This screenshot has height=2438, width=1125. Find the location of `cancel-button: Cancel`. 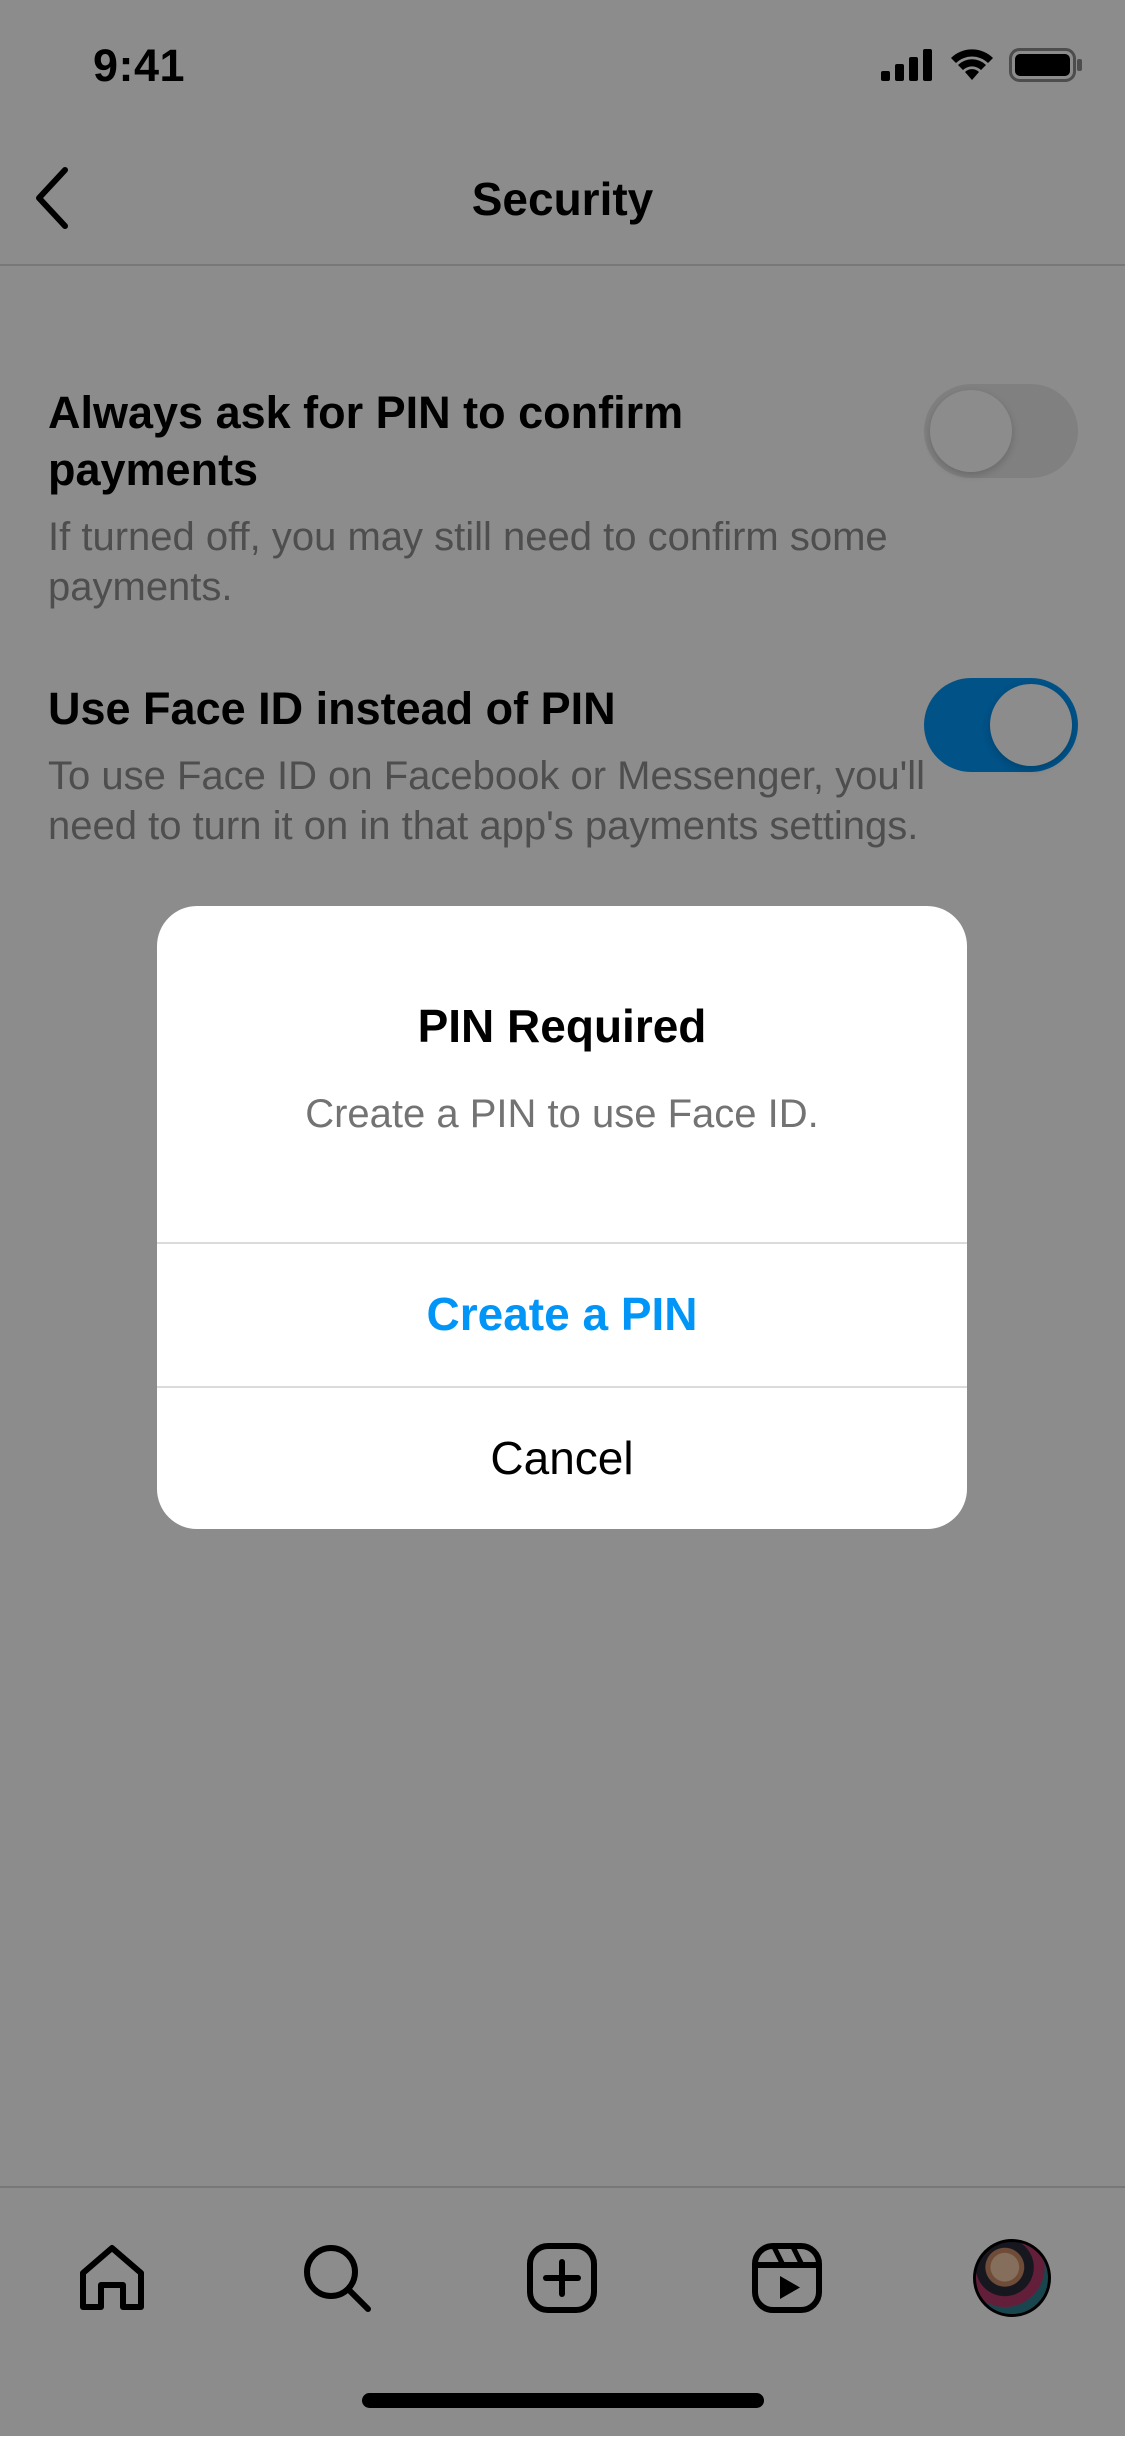

cancel-button: Cancel is located at coordinates (562, 1457).